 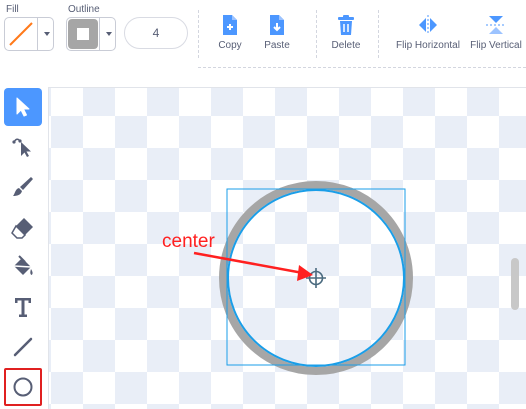 What do you see at coordinates (253, 266) in the screenshot?
I see `annotation-arrow` at bounding box center [253, 266].